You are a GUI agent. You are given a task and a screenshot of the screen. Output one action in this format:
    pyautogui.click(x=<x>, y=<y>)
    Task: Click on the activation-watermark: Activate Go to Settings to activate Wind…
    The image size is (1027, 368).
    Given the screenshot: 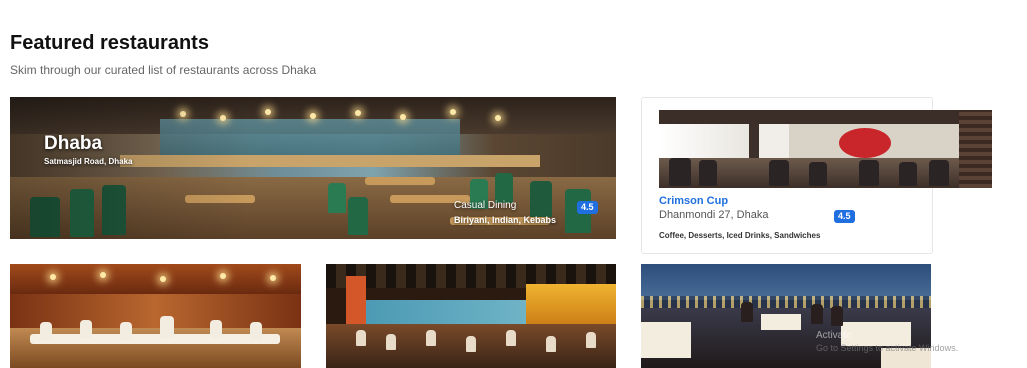 What is the action you would take?
    pyautogui.click(x=916, y=342)
    